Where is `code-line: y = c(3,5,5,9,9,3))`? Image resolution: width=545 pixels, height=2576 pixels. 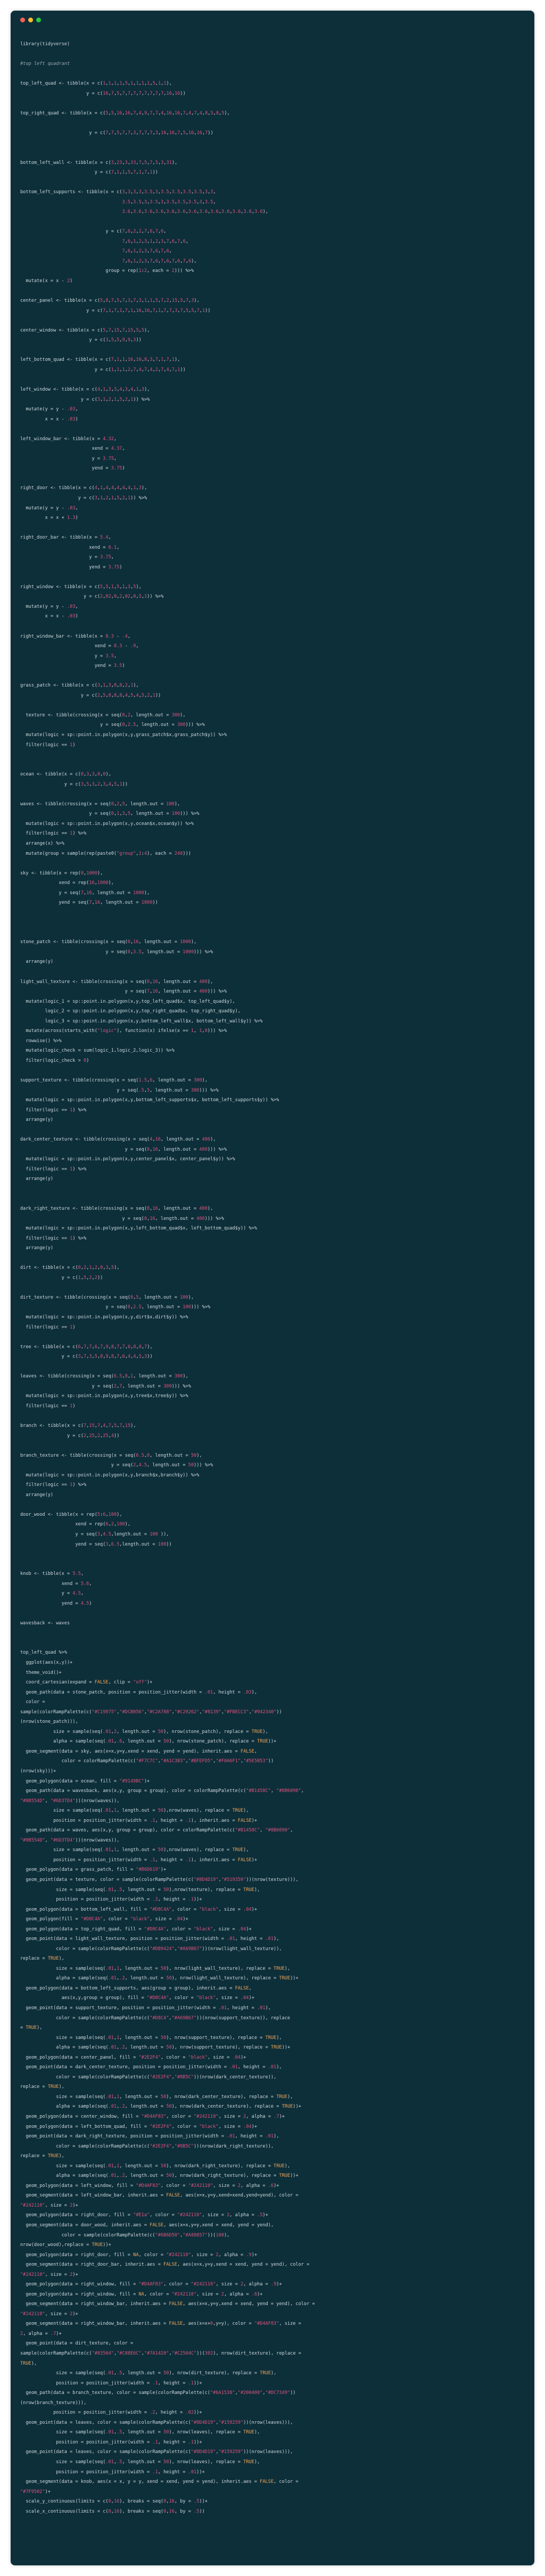
code-line: y = c(3,5,5,9,9,3)) is located at coordinates (81, 340).